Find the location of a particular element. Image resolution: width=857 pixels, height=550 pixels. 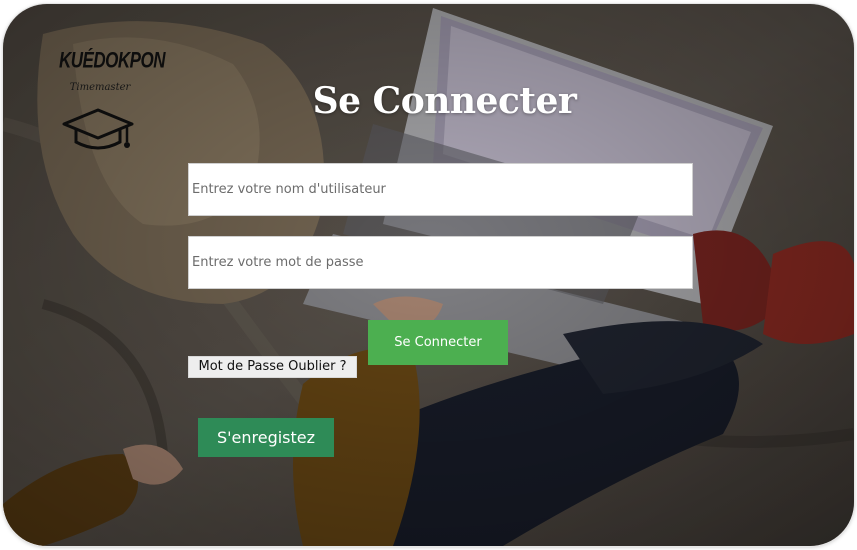

login-button: Se Connecter is located at coordinates (438, 342).